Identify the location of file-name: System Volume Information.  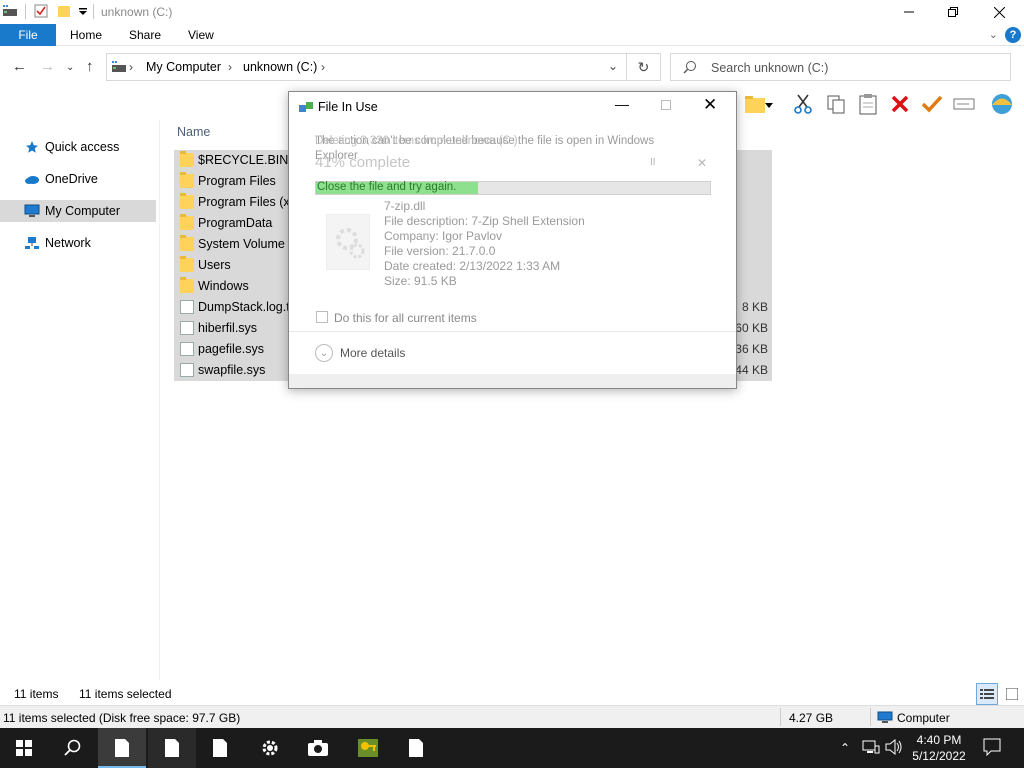
(243, 244).